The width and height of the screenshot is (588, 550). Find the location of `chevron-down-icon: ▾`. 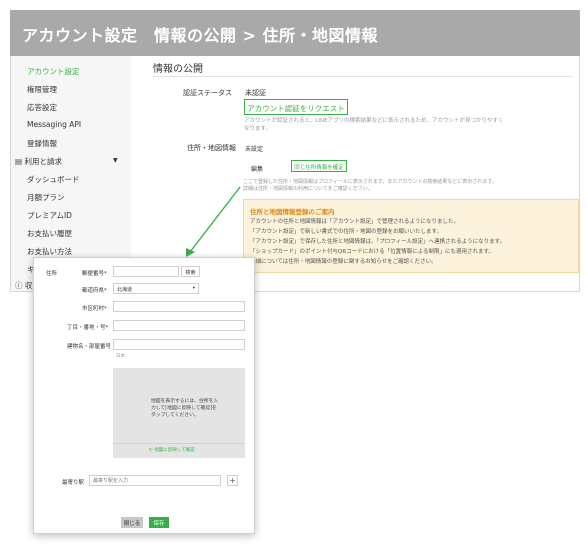

chevron-down-icon: ▾ is located at coordinates (193, 288).